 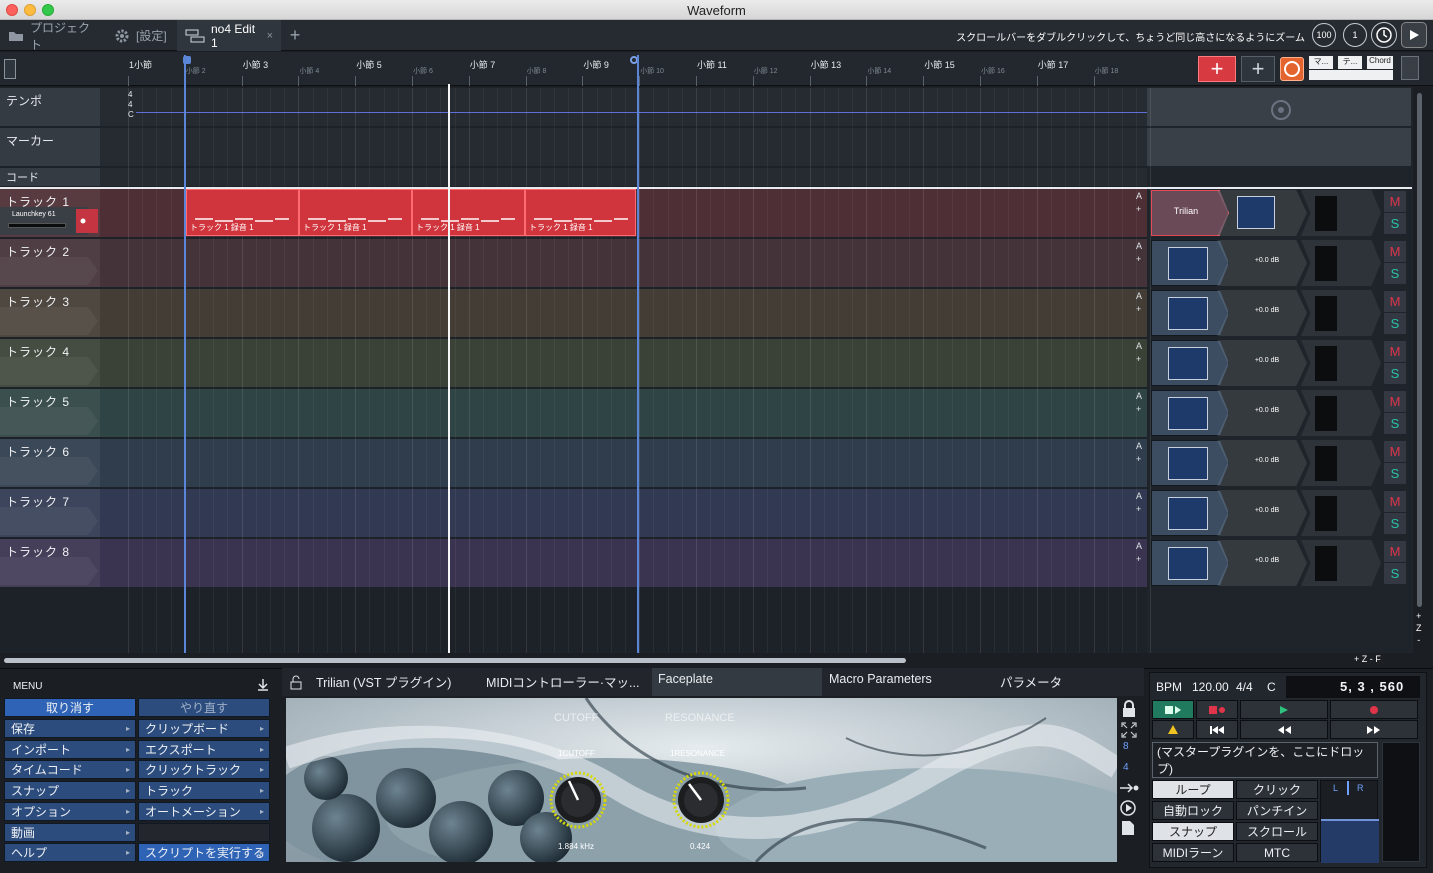 What do you see at coordinates (70, 728) in the screenshot?
I see `menu-item: 保存 ▸` at bounding box center [70, 728].